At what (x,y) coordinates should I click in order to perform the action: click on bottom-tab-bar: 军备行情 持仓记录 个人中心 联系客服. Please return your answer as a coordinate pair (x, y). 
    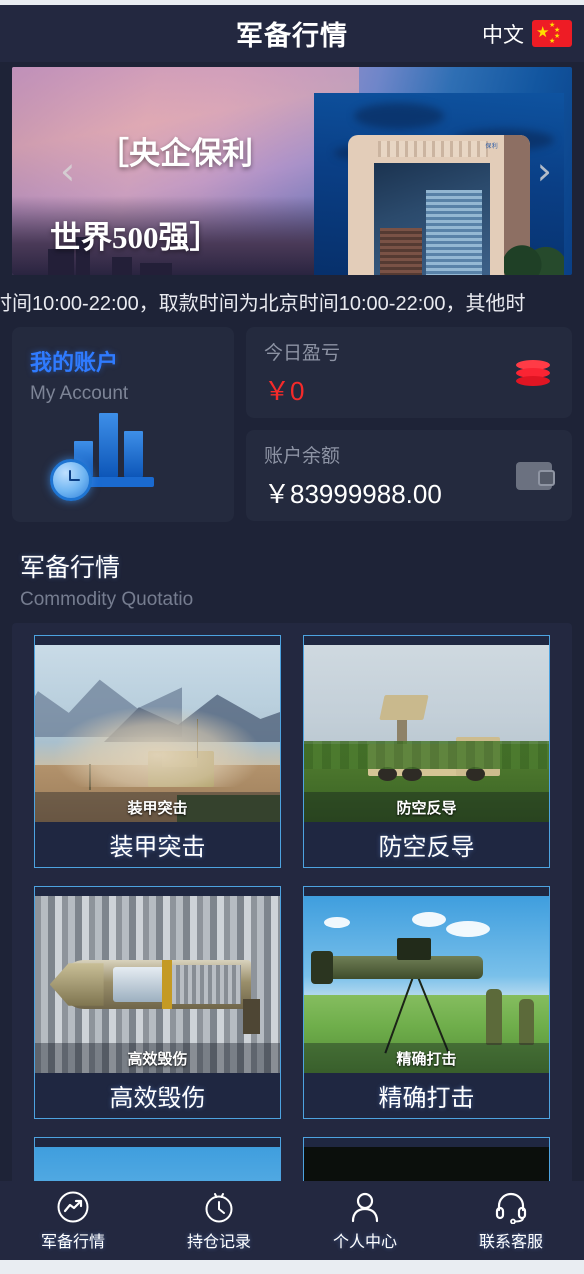
    Looking at the image, I should click on (292, 1220).